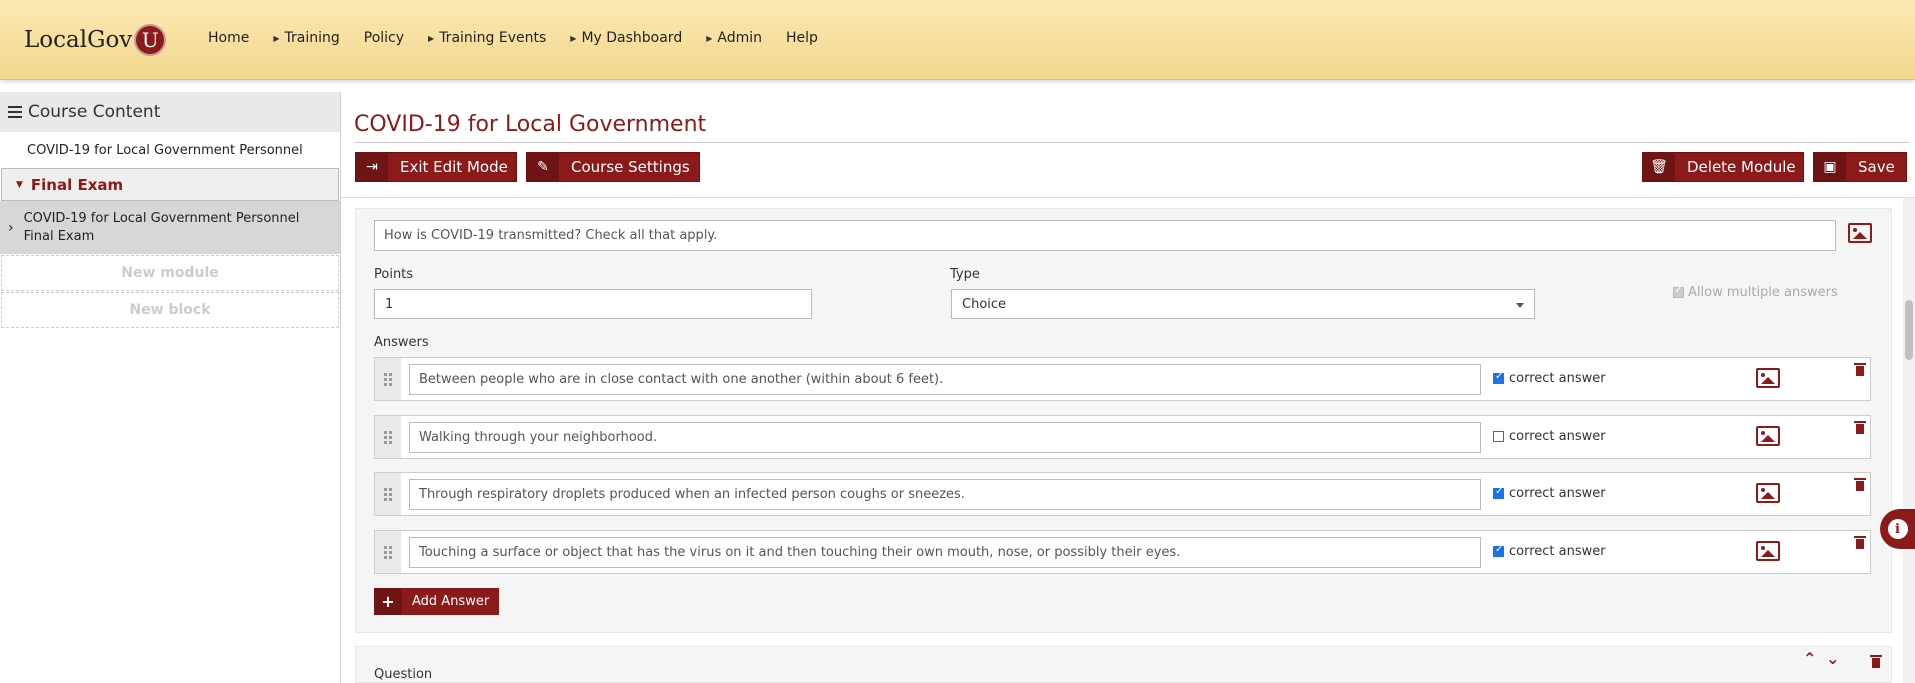  Describe the element at coordinates (632, 38) in the screenshot. I see `nav-my-dashboard-label: My Dashboard` at that location.